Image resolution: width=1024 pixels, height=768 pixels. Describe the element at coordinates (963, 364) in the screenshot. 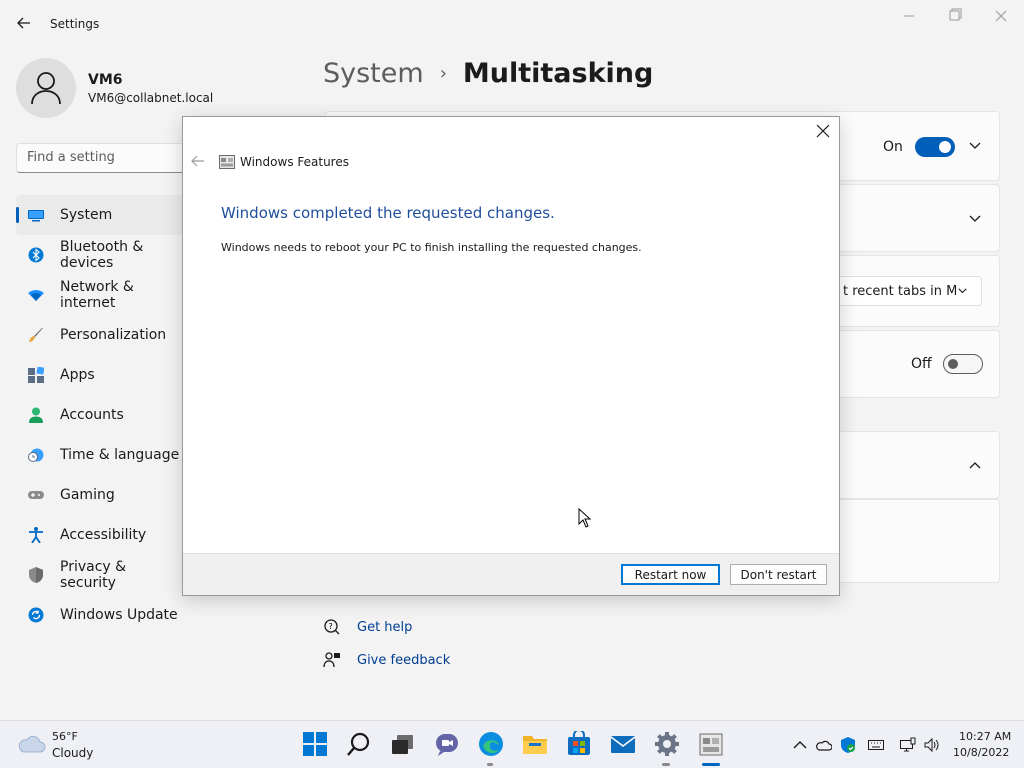

I see `shake-toggle` at that location.